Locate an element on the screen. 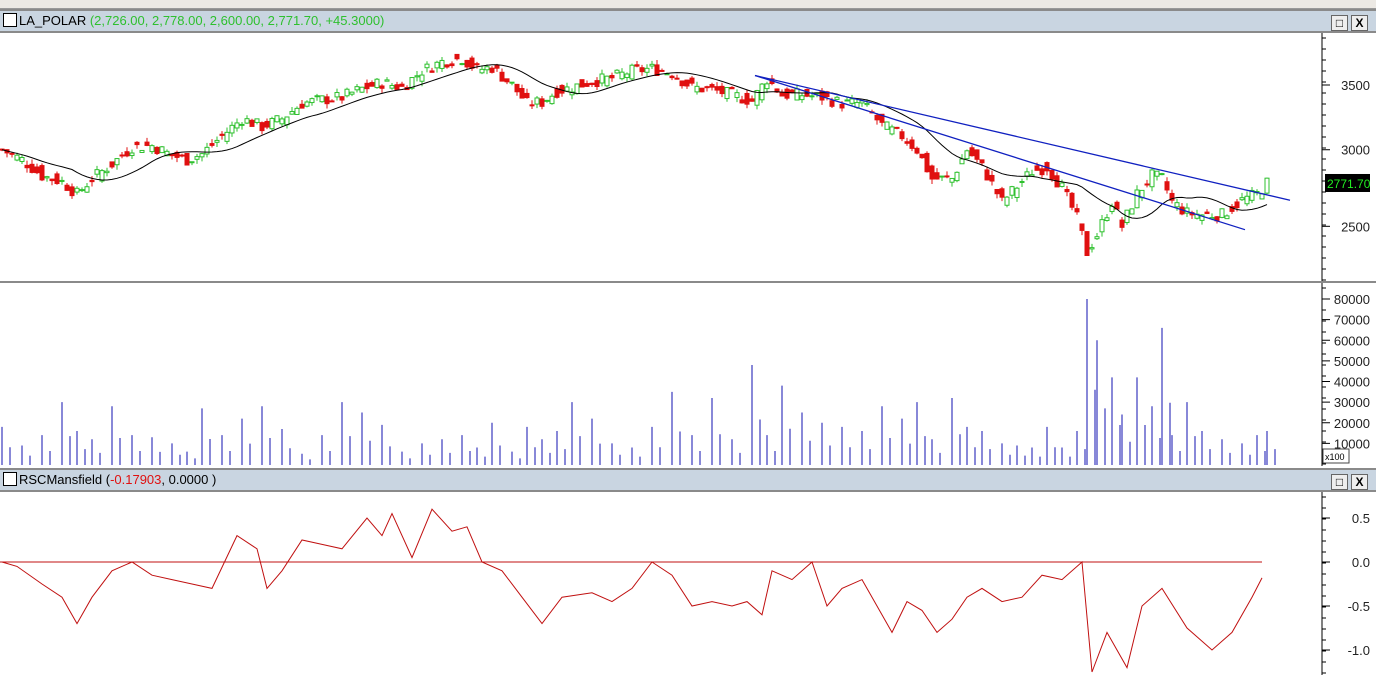  y-tick-label: 60000 is located at coordinates (1352, 340).